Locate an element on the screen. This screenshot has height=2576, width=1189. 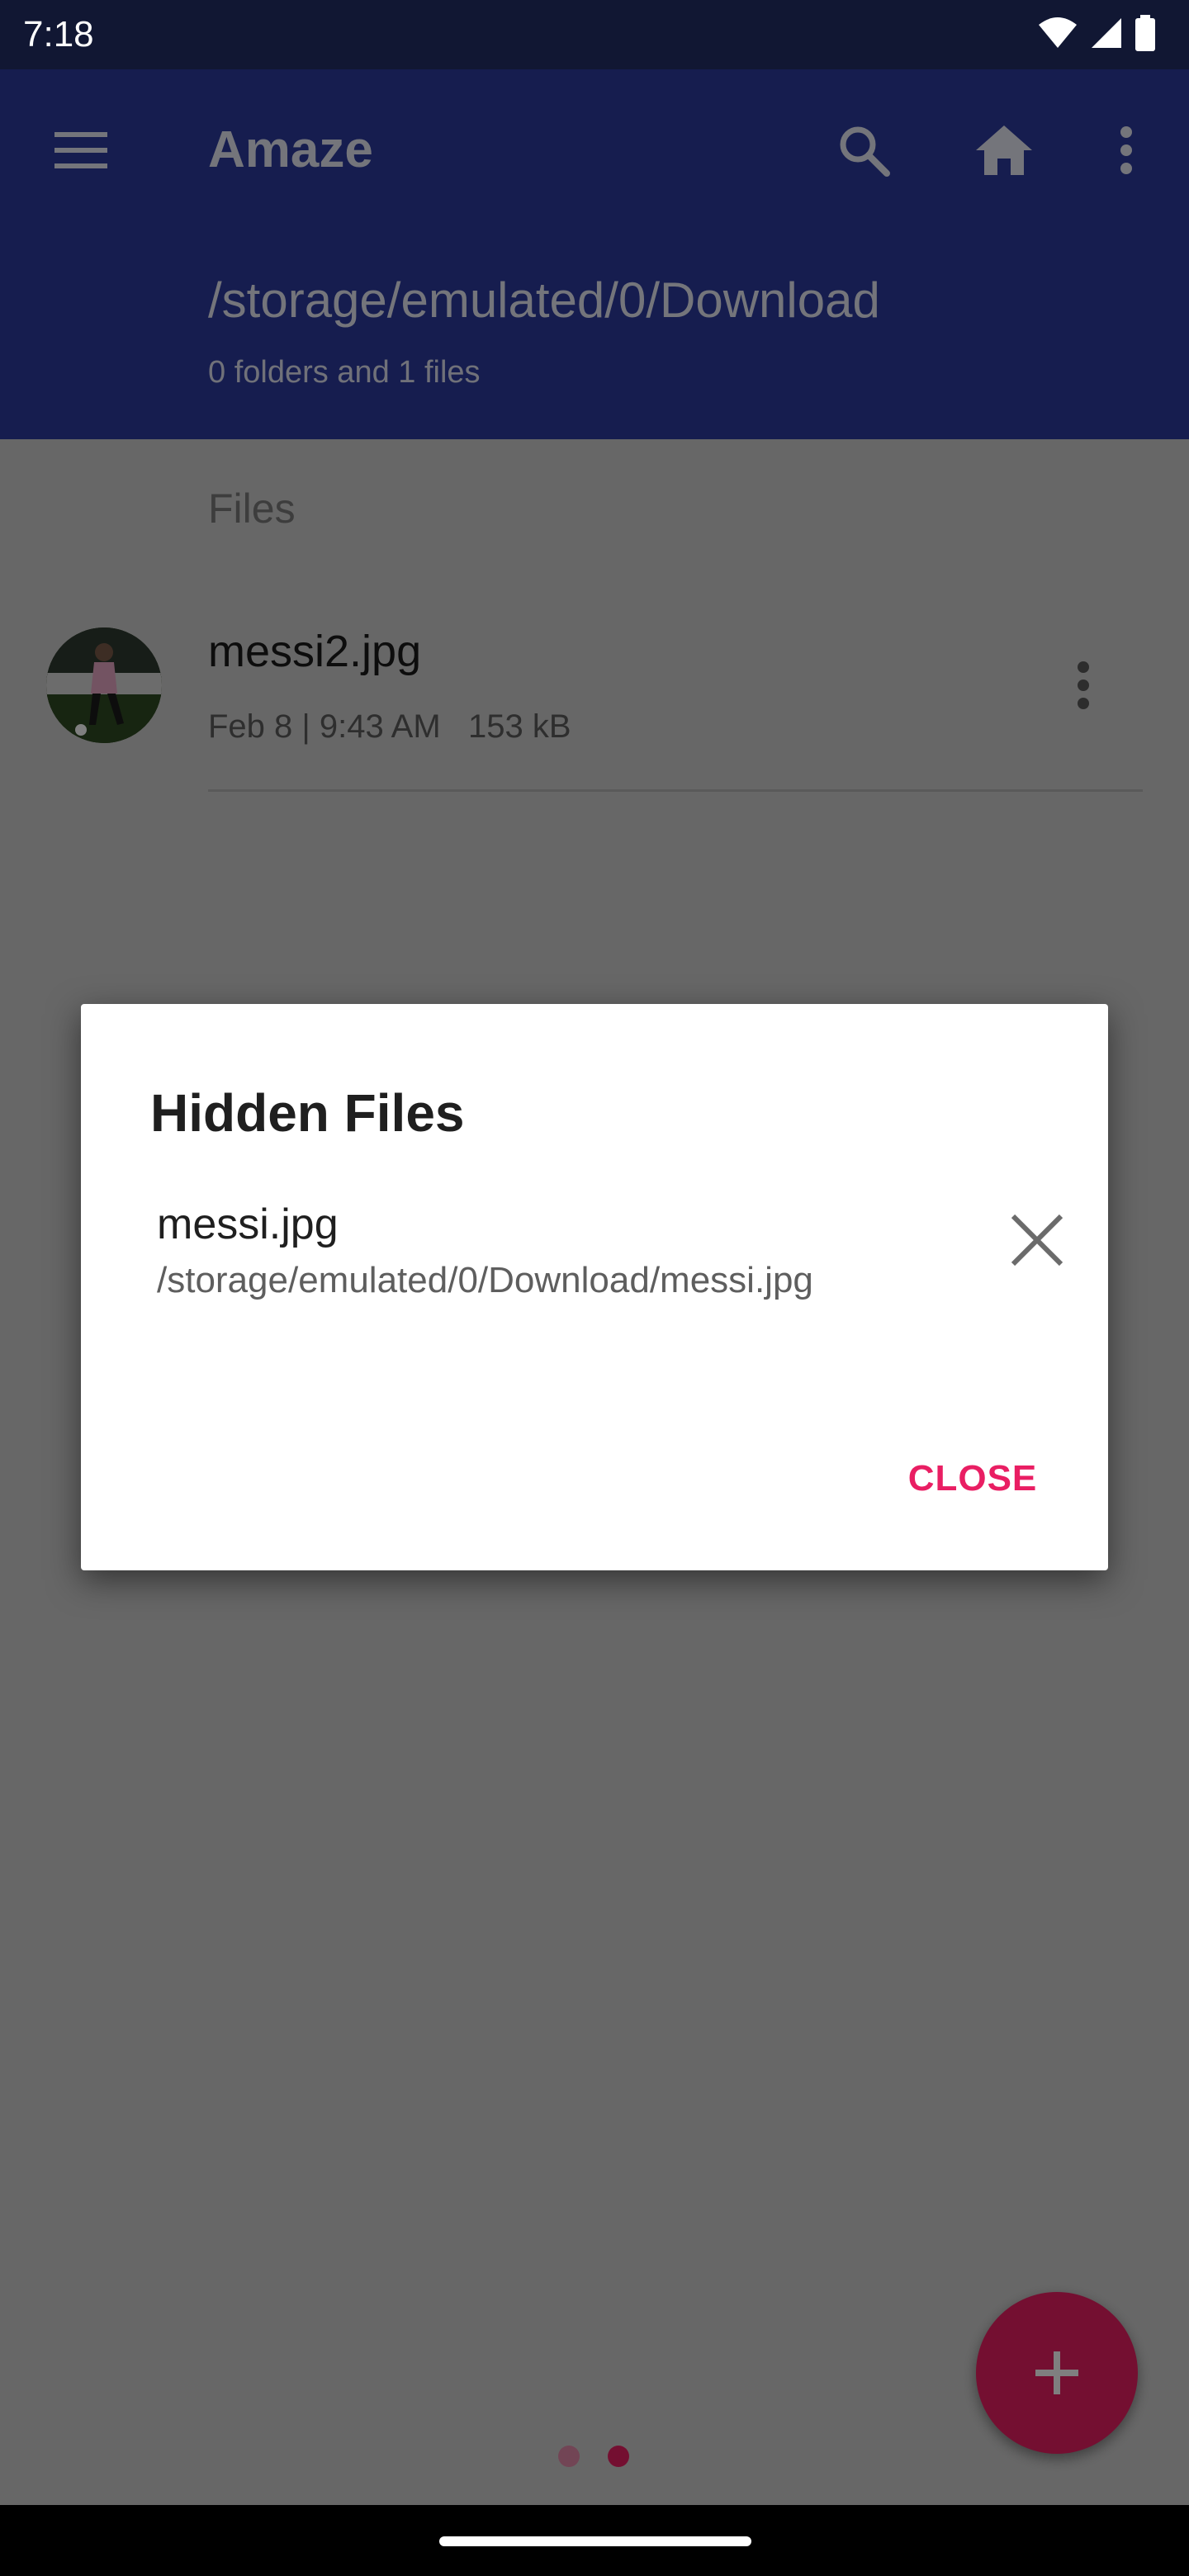
navigation-bar is located at coordinates (594, 2540).